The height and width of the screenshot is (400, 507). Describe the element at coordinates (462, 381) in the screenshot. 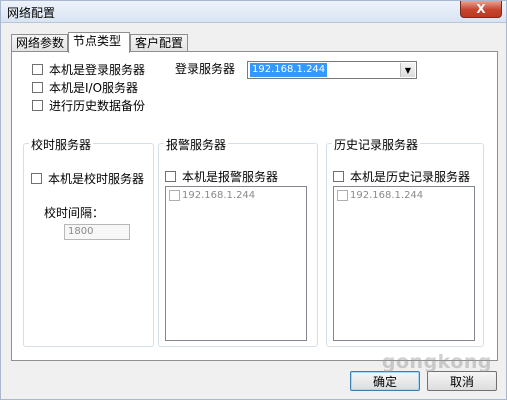

I see `cancel-button: 取消` at that location.